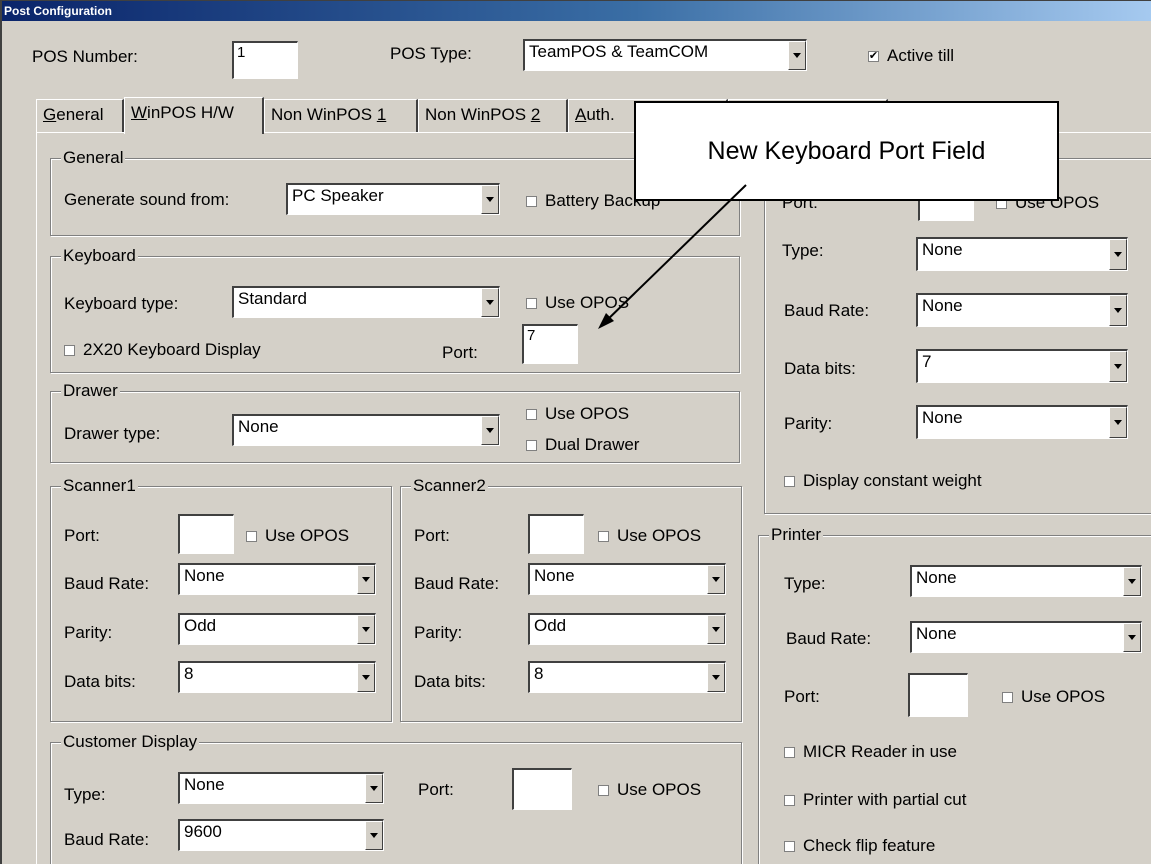 This screenshot has width=1151, height=864. What do you see at coordinates (194, 115) in the screenshot?
I see `tab-winpos-hw: WinPOS H/W` at bounding box center [194, 115].